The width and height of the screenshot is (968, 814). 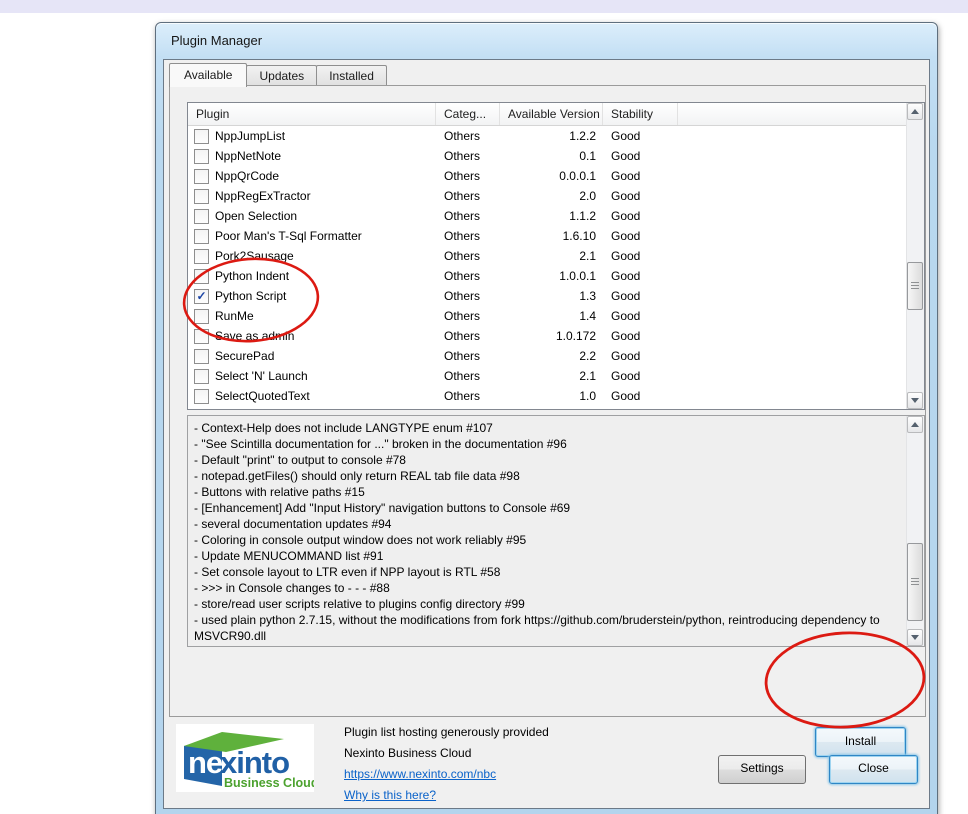 I want to click on column-header-3: Stability, so click(x=640, y=114).